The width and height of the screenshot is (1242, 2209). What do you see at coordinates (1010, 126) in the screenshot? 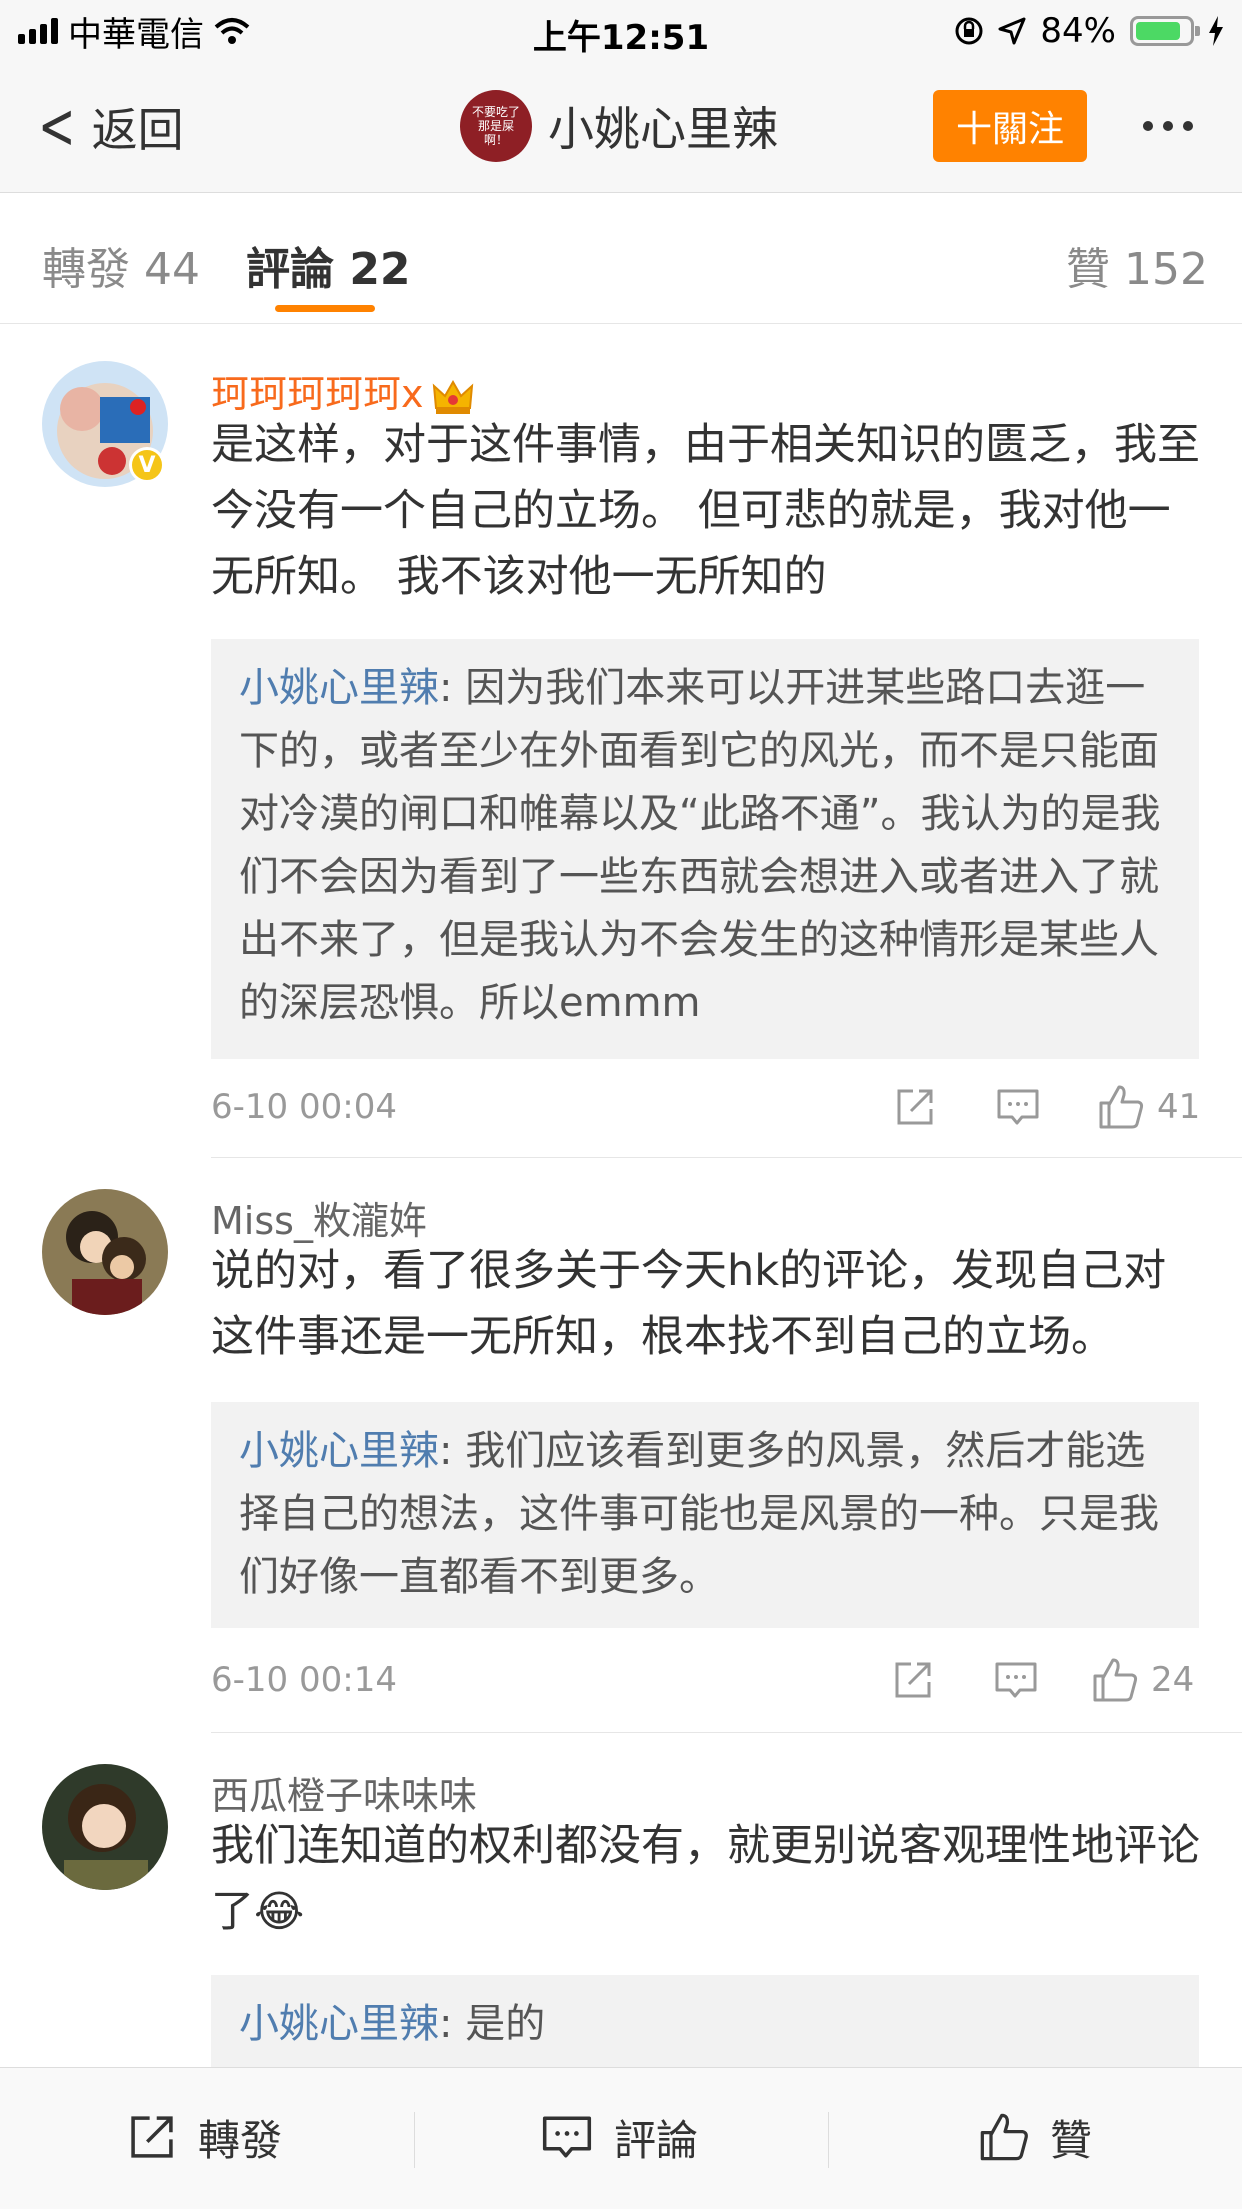
I see `follow-button: 十關注` at bounding box center [1010, 126].